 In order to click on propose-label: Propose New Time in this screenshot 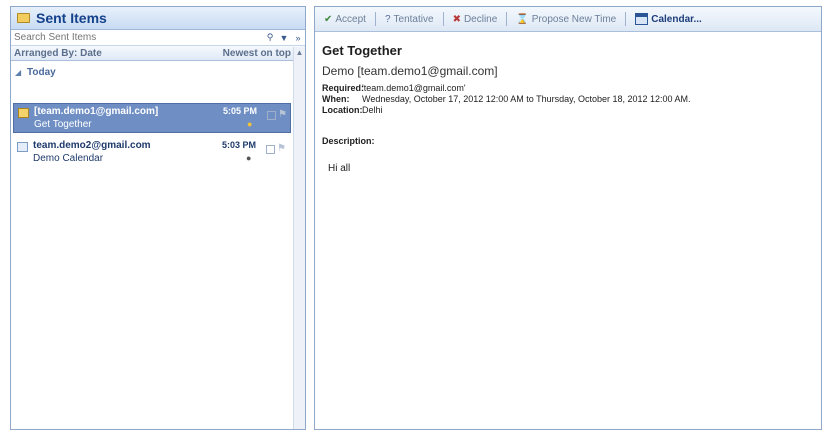, I will do `click(574, 19)`.